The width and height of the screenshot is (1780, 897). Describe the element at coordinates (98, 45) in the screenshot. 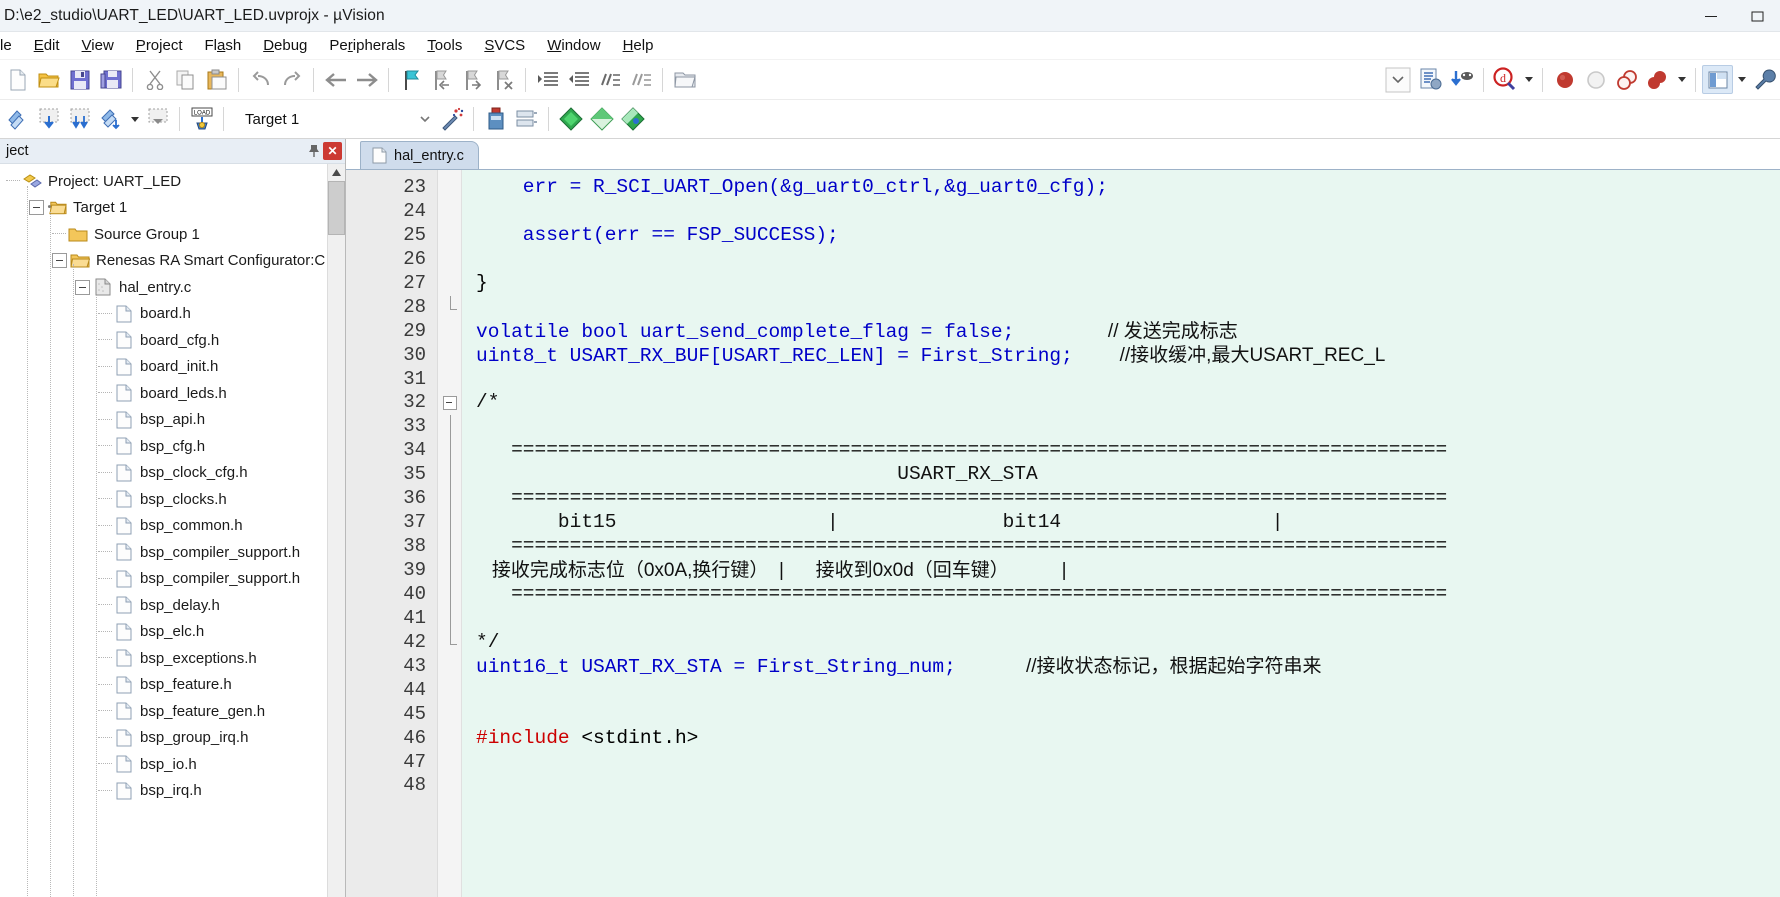

I see `menu-view: View` at that location.